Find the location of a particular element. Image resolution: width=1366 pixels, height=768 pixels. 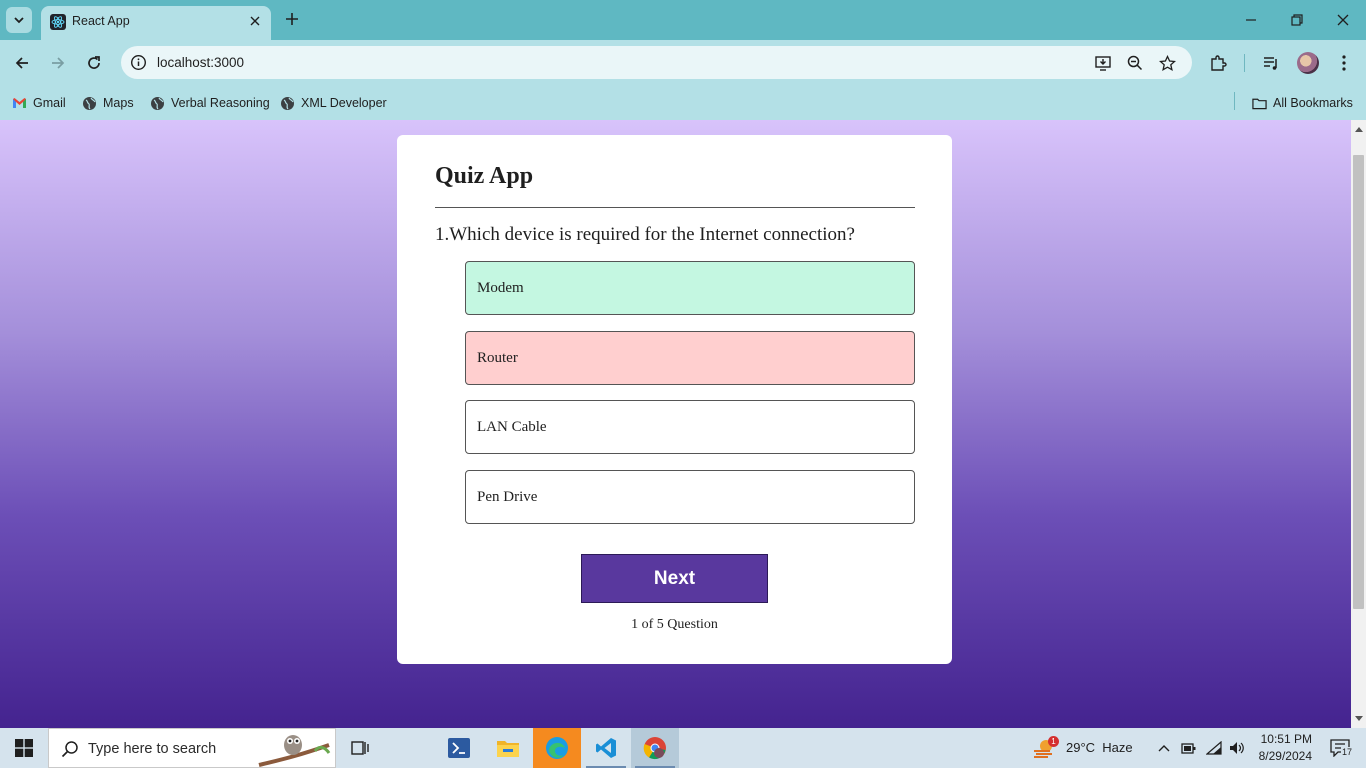

new-tab-button is located at coordinates (292, 19).